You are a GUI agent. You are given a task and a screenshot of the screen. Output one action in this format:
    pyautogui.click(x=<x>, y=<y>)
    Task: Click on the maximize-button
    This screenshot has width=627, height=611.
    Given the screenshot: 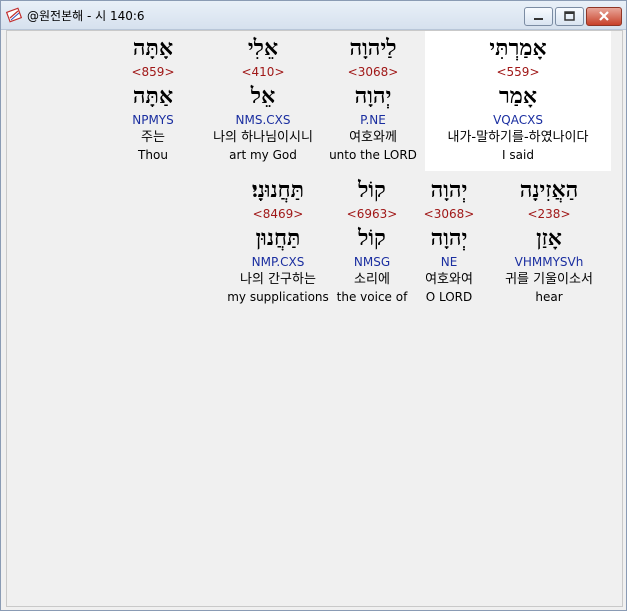 What is the action you would take?
    pyautogui.click(x=569, y=16)
    